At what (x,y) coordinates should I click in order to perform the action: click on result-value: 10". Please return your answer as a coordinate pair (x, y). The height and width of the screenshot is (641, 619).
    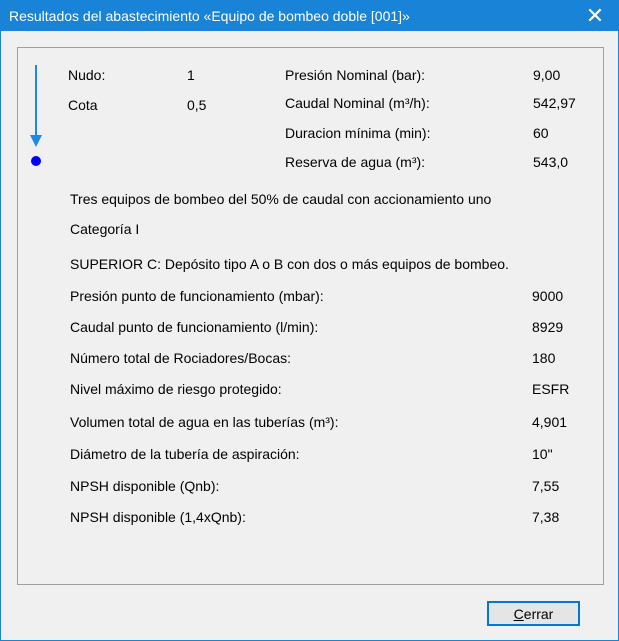
    Looking at the image, I should click on (542, 454).